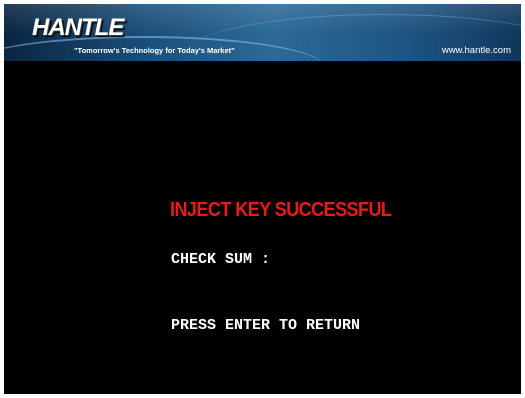 Image resolution: width=525 pixels, height=398 pixels. I want to click on logo-text: HANTLE, so click(78, 27).